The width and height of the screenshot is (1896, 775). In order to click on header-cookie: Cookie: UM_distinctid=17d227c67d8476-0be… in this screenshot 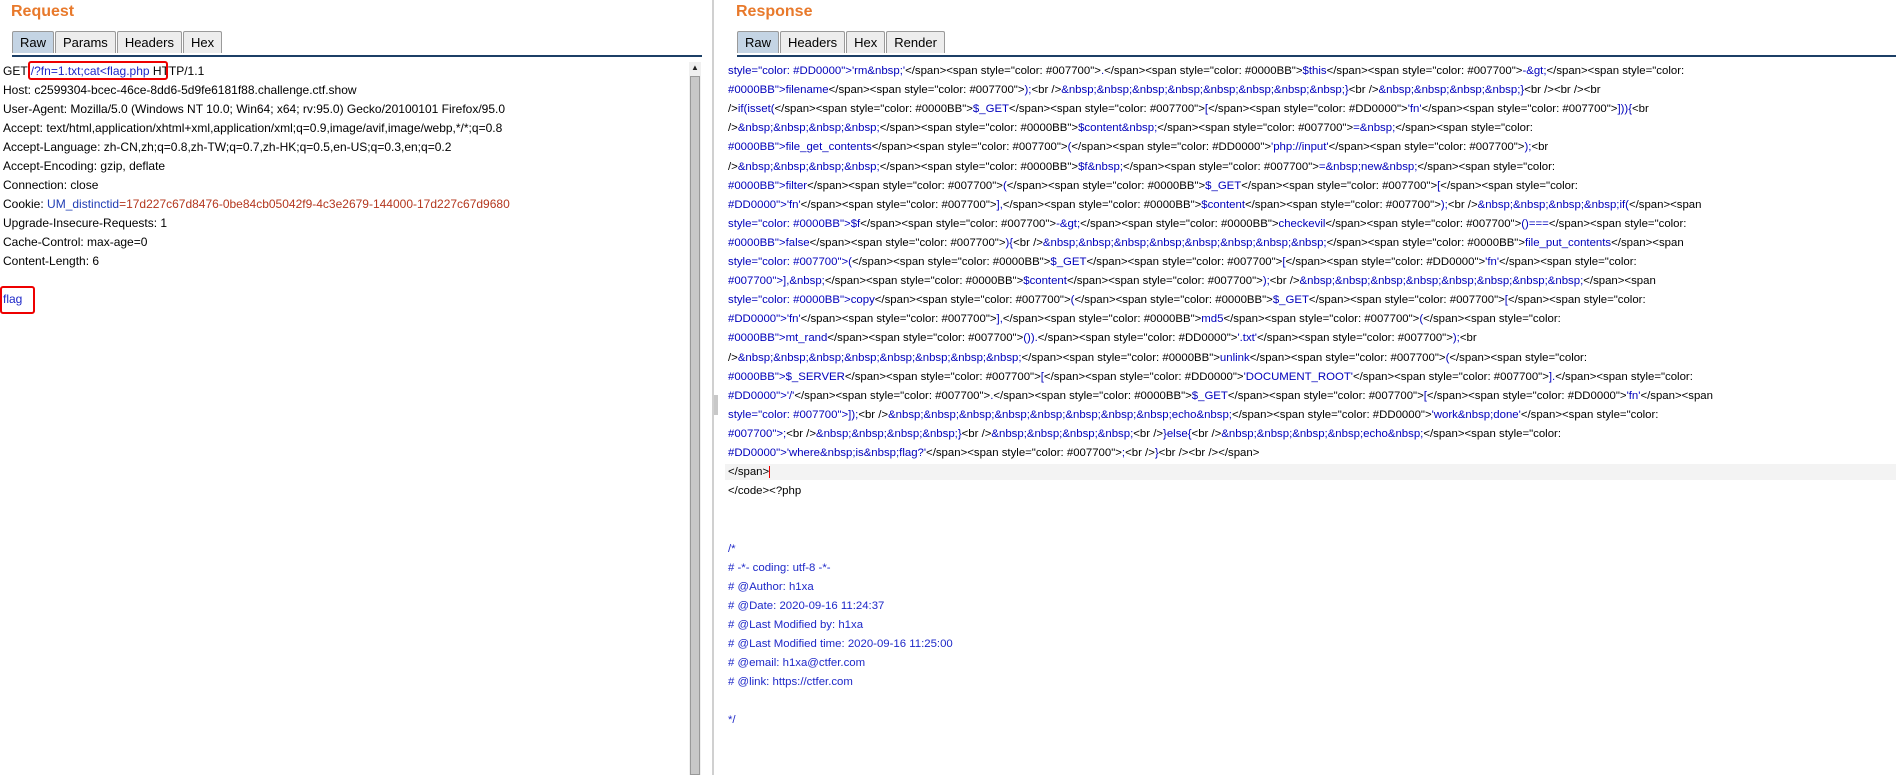, I will do `click(256, 204)`.